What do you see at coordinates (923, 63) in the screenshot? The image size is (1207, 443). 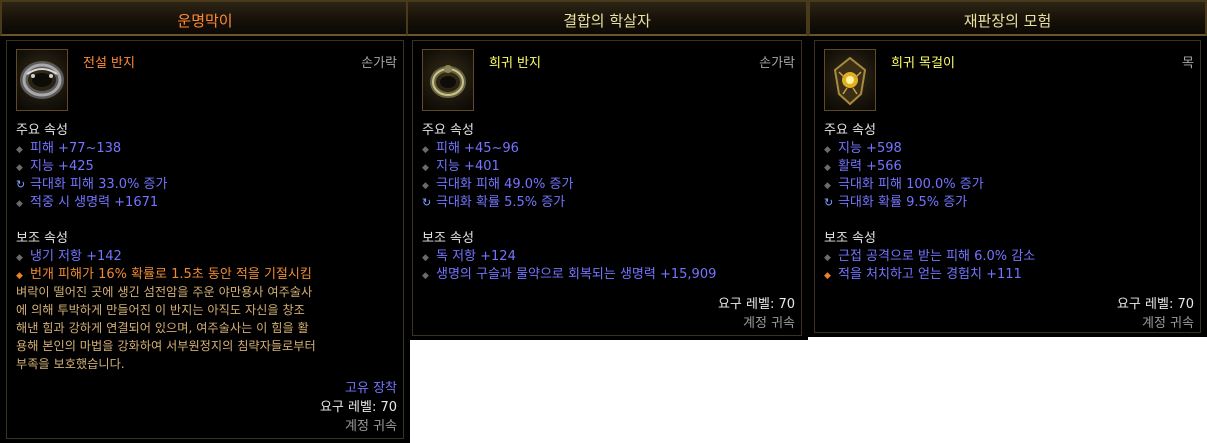 I see `item-type-name: 희귀 목걸이` at bounding box center [923, 63].